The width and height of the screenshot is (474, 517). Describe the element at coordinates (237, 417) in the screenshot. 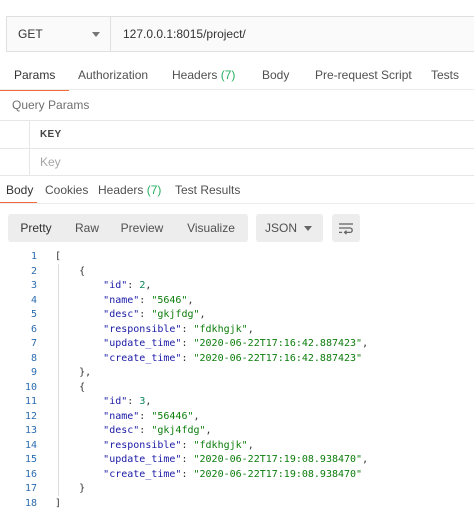

I see `code-line: 12 "name": "56446",` at that location.